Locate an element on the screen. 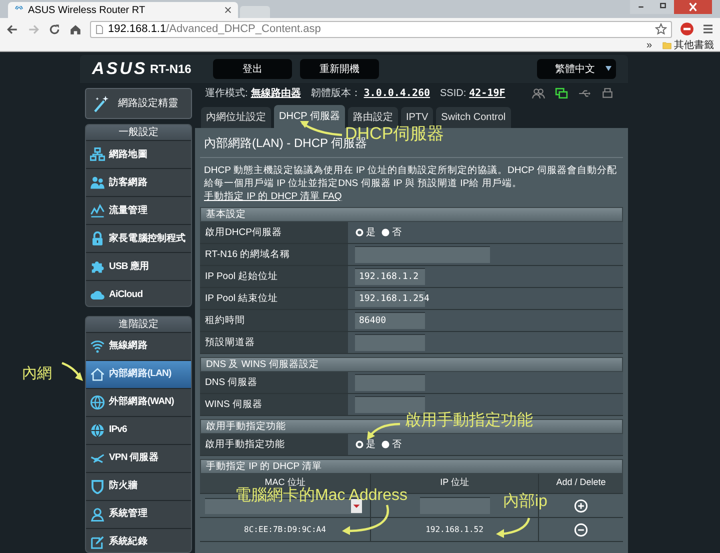 The height and width of the screenshot is (553, 720). menu-section-title: 進階設定 is located at coordinates (138, 324).